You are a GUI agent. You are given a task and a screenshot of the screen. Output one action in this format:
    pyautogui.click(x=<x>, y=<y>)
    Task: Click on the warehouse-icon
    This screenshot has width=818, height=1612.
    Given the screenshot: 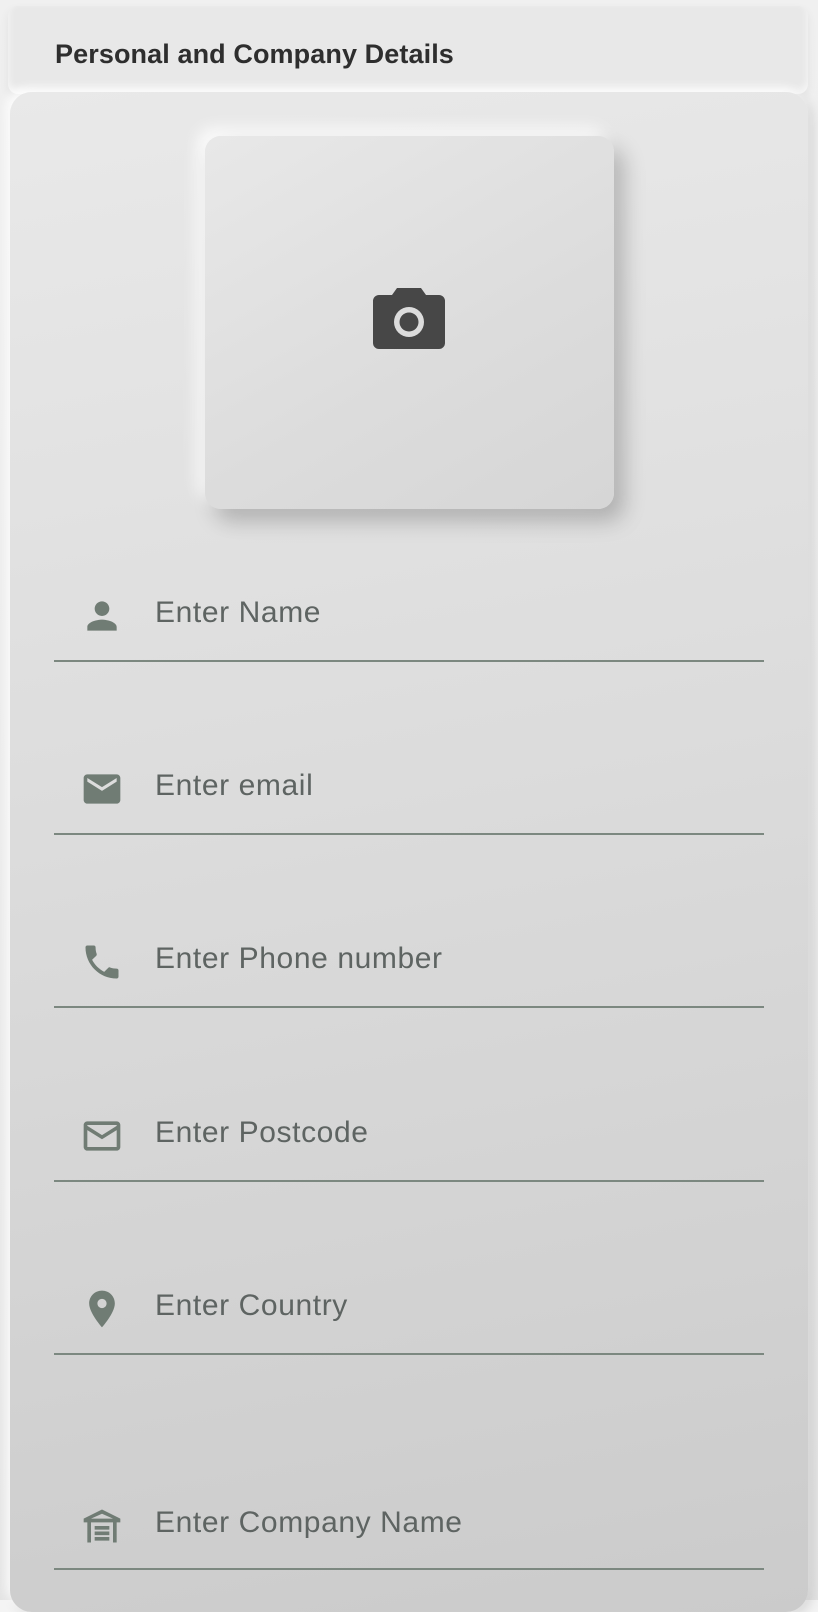 What is the action you would take?
    pyautogui.click(x=102, y=1526)
    